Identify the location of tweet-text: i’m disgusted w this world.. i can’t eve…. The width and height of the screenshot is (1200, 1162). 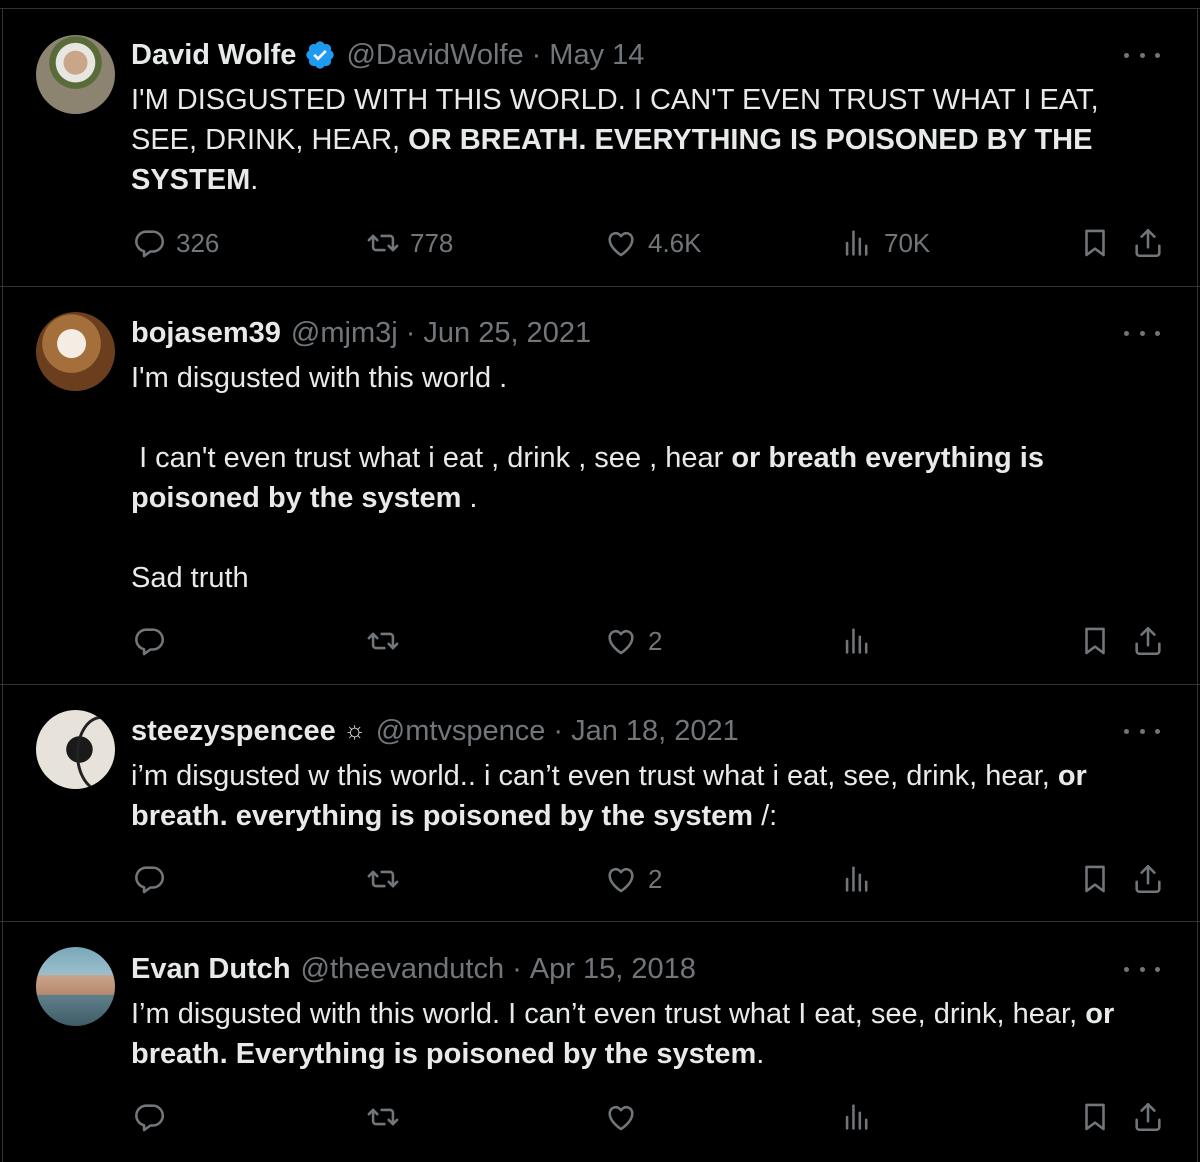
(636, 796).